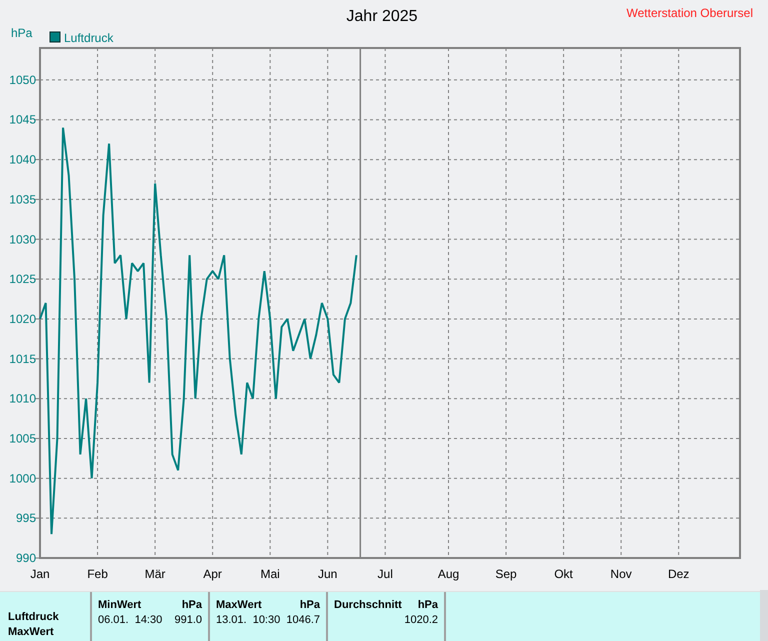  I want to click on chart-title: Jahr 2025, so click(382, 16).